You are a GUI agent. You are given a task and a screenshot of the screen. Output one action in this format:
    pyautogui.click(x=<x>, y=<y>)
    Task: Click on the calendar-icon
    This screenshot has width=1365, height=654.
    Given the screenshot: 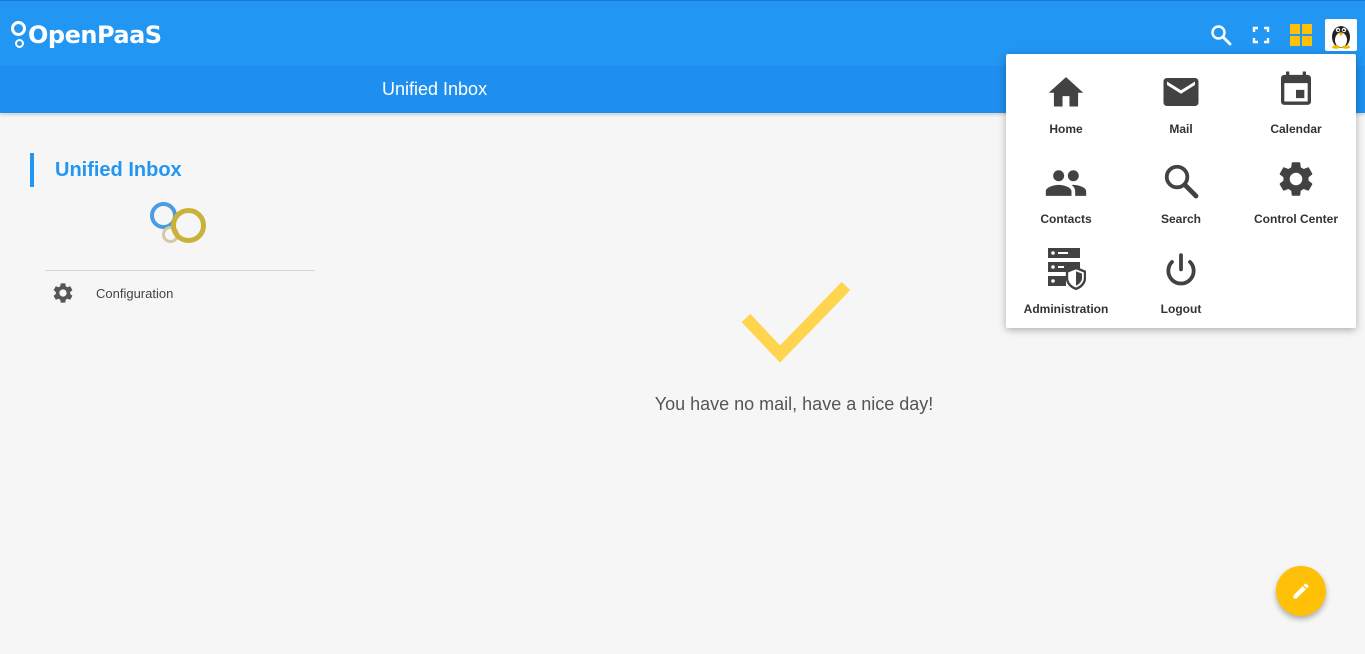 What is the action you would take?
    pyautogui.click(x=1296, y=89)
    